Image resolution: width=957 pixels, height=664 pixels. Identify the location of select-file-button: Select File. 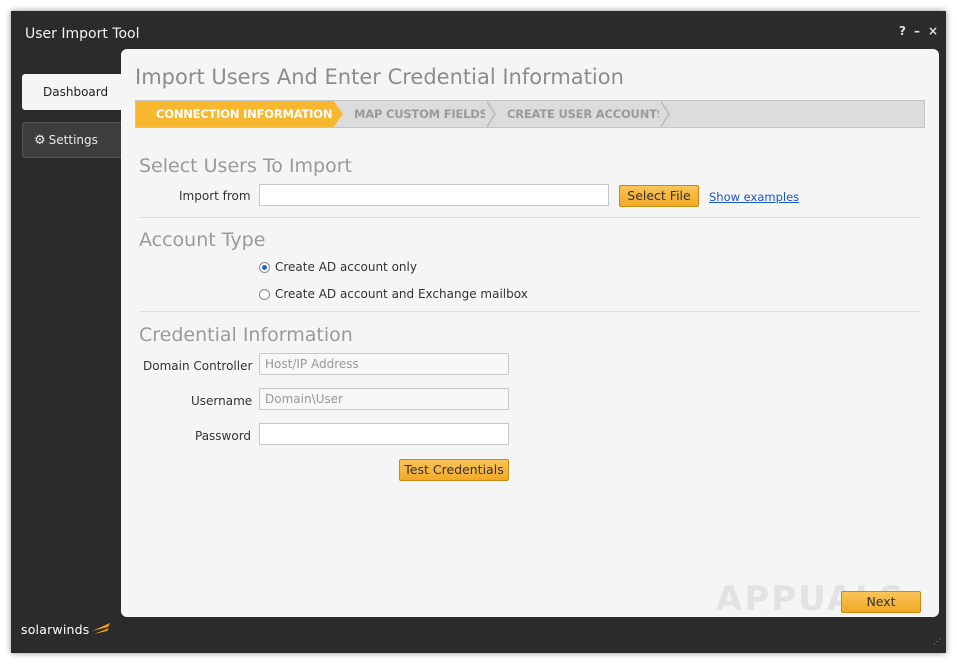
(659, 196).